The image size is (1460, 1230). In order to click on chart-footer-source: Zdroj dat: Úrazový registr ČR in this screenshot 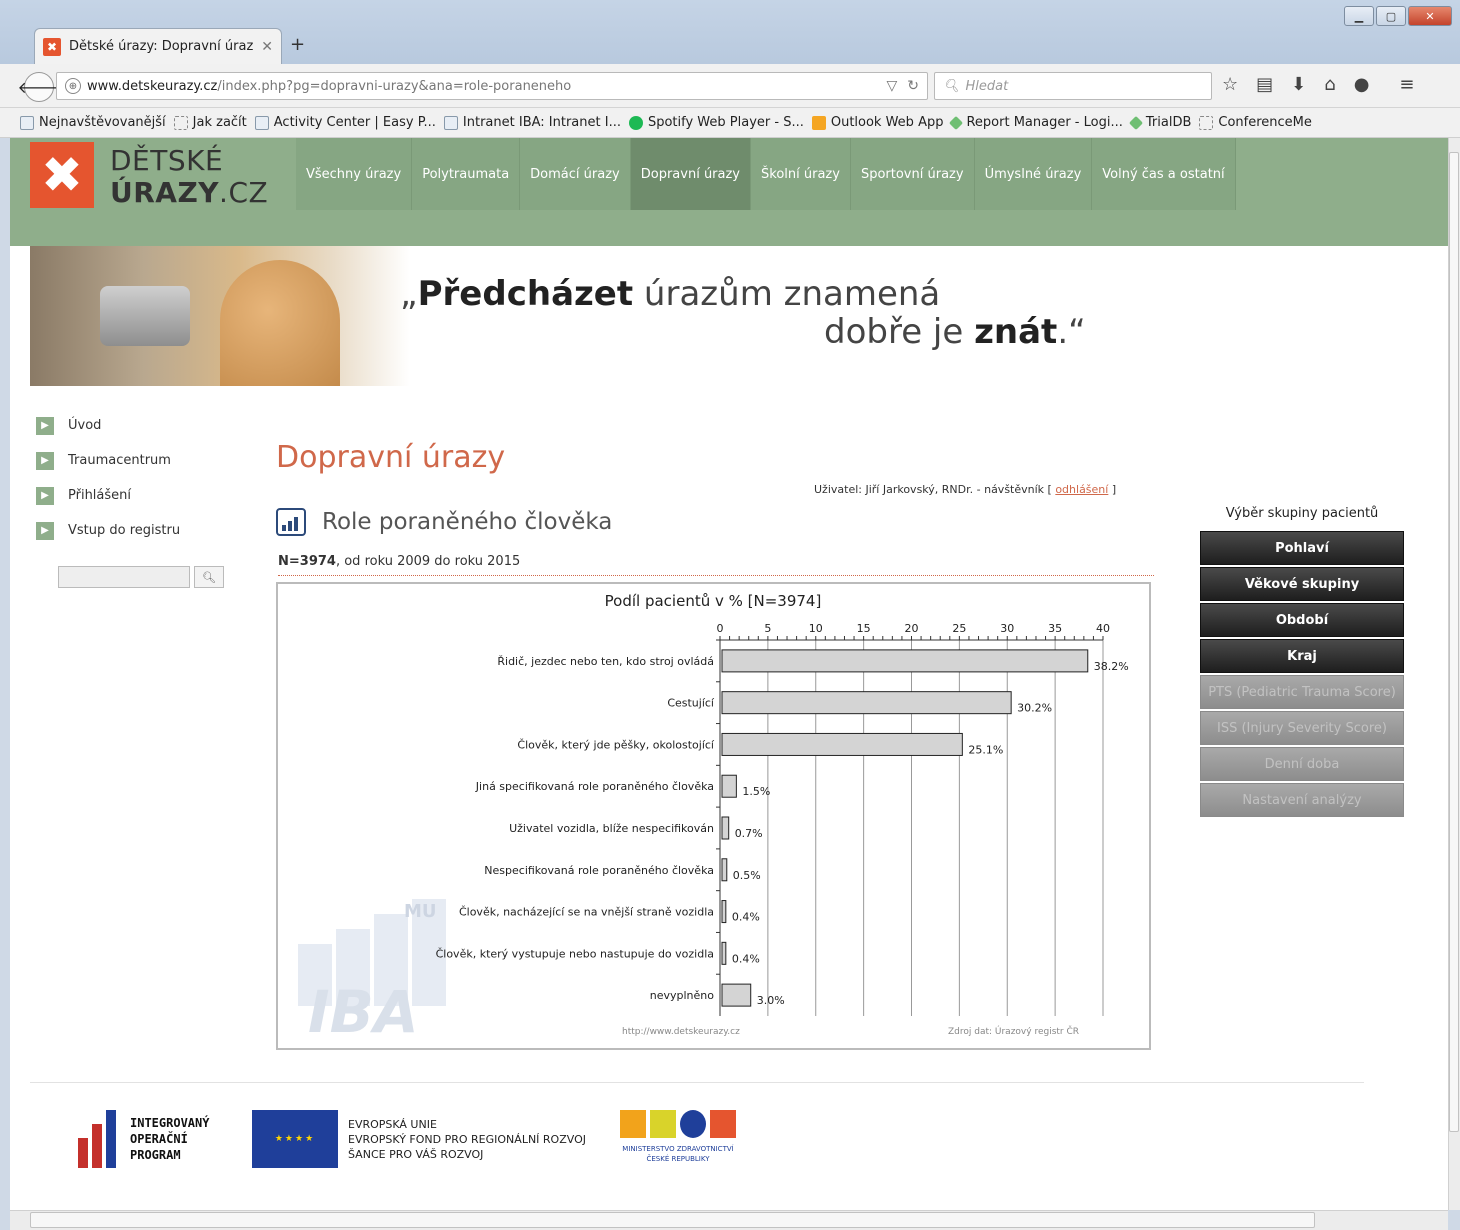, I will do `click(1013, 1031)`.